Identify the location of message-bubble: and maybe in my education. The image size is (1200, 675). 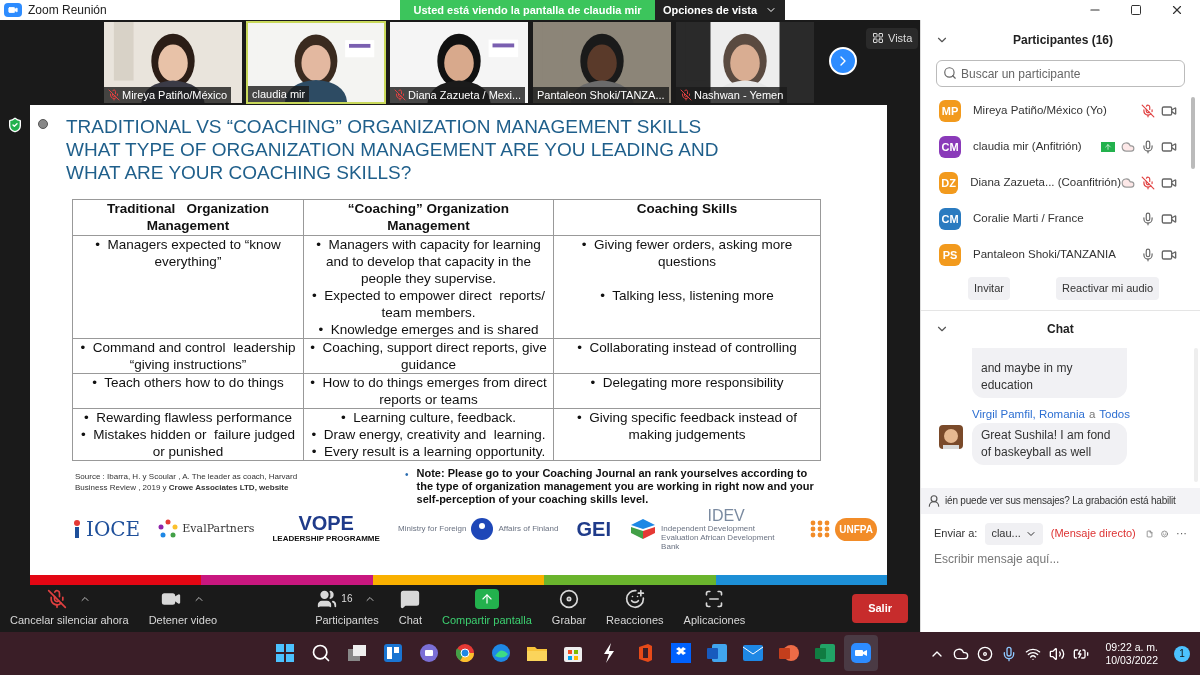
(1049, 372).